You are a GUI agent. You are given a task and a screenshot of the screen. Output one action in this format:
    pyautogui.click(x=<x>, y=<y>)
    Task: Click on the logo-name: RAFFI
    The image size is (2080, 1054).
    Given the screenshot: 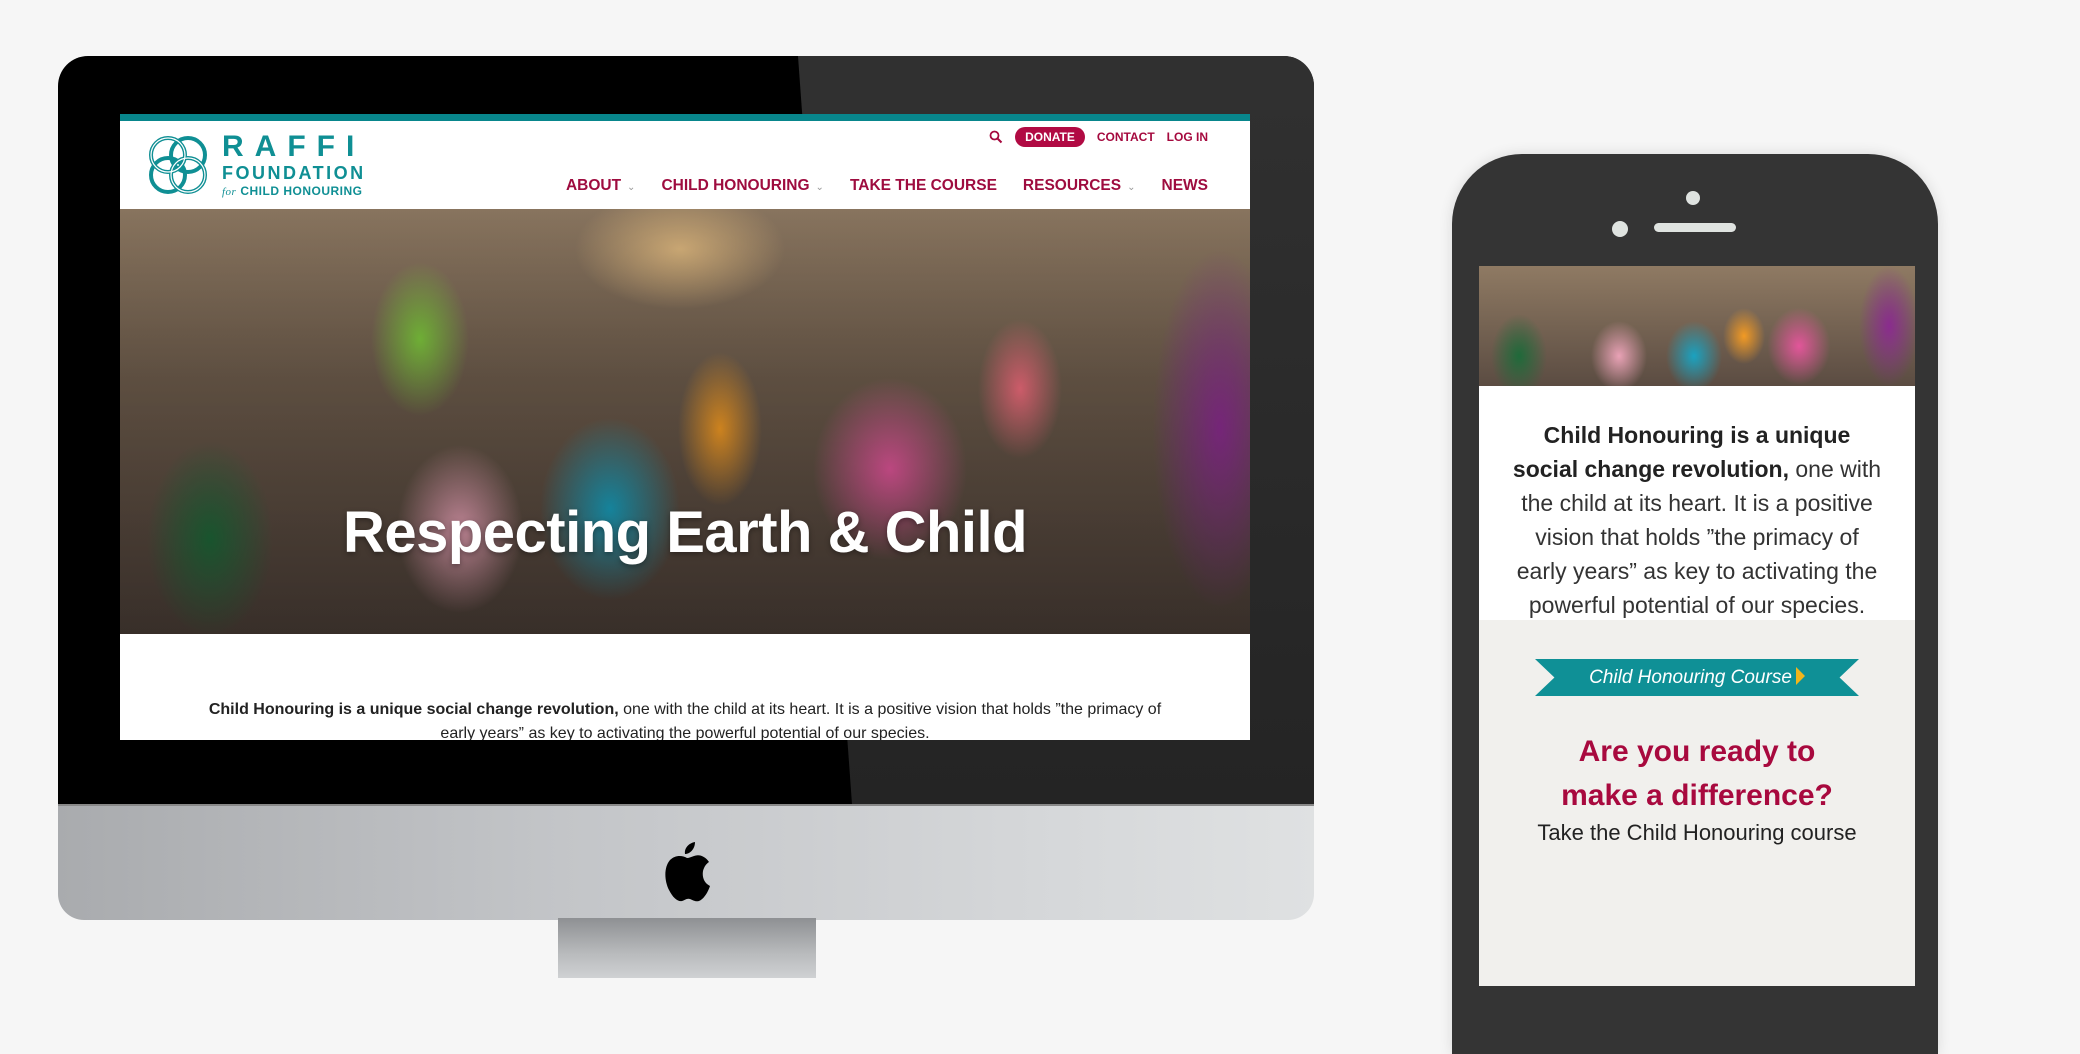 What is the action you would take?
    pyautogui.click(x=294, y=146)
    